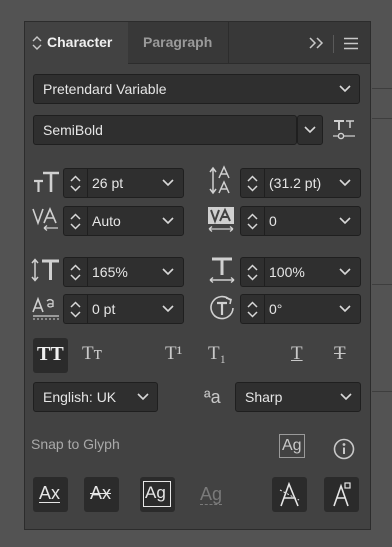  I want to click on snap-baseline-glyph: Ax, so click(50, 493).